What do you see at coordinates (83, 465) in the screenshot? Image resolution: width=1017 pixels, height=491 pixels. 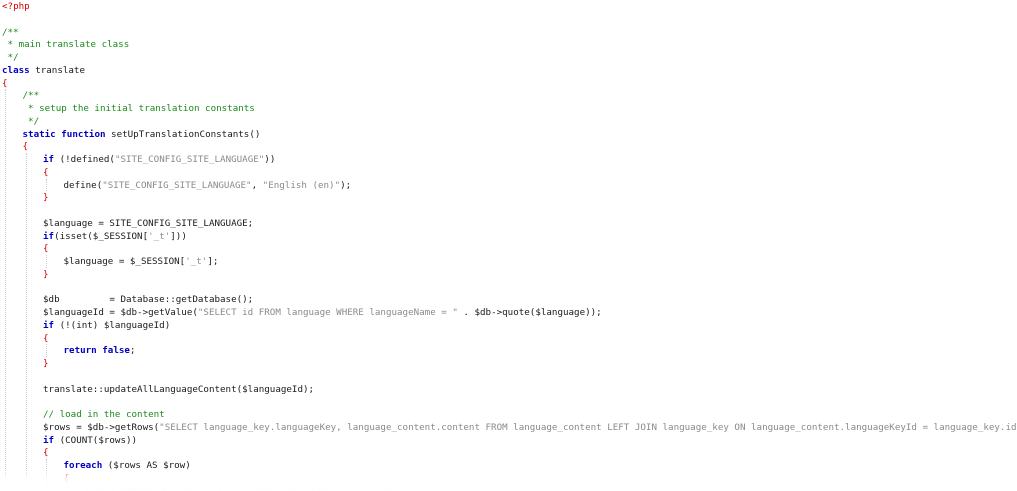 I see `code-token: foreach` at bounding box center [83, 465].